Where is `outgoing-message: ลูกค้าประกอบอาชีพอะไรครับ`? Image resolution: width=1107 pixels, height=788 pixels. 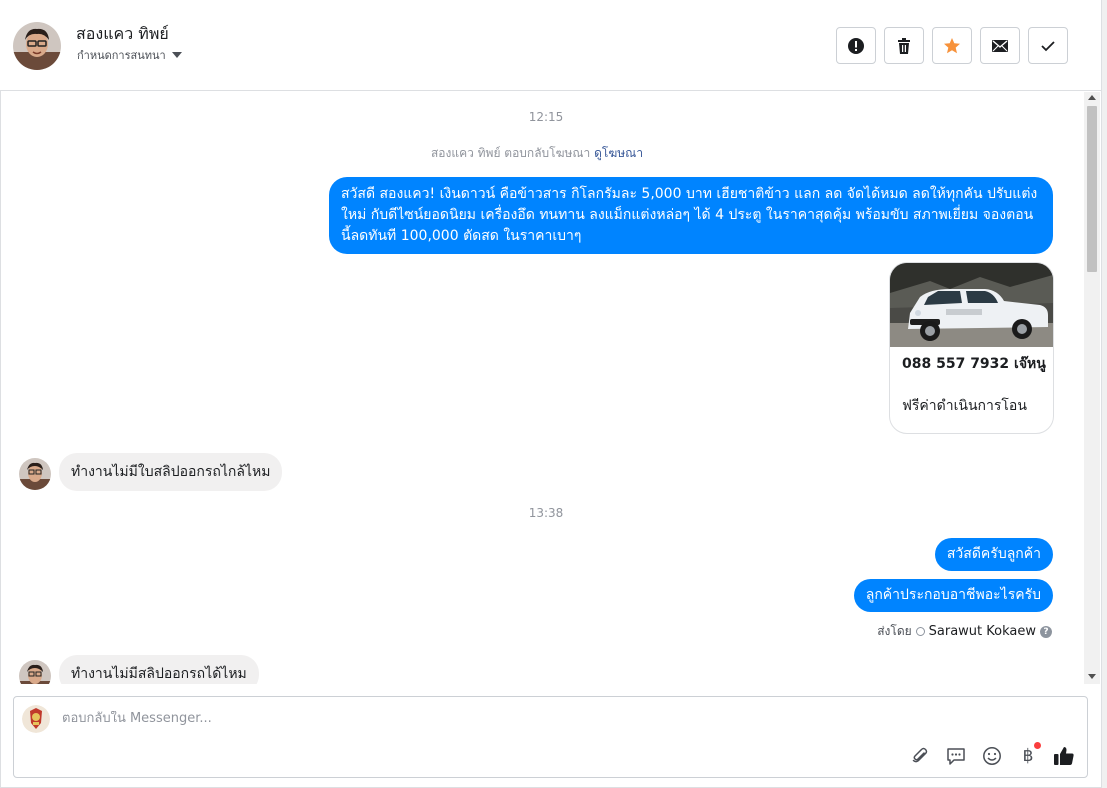 outgoing-message: ลูกค้าประกอบอาชีพอะไรครับ is located at coordinates (953, 595).